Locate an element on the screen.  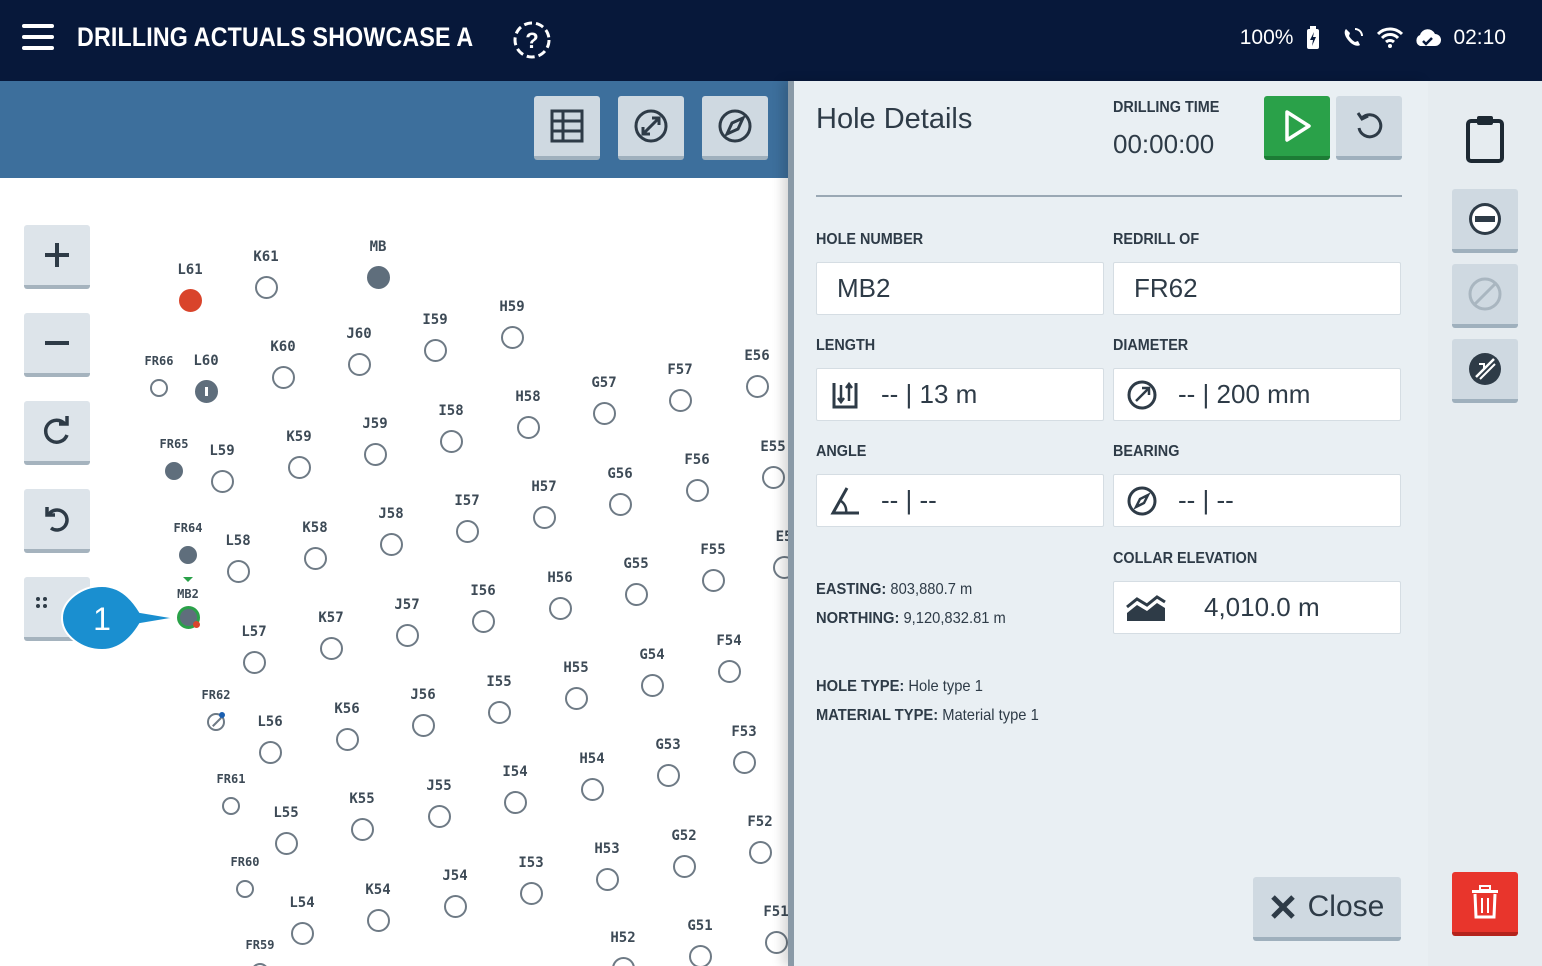
length-field: -- | 13 m is located at coordinates (960, 394).